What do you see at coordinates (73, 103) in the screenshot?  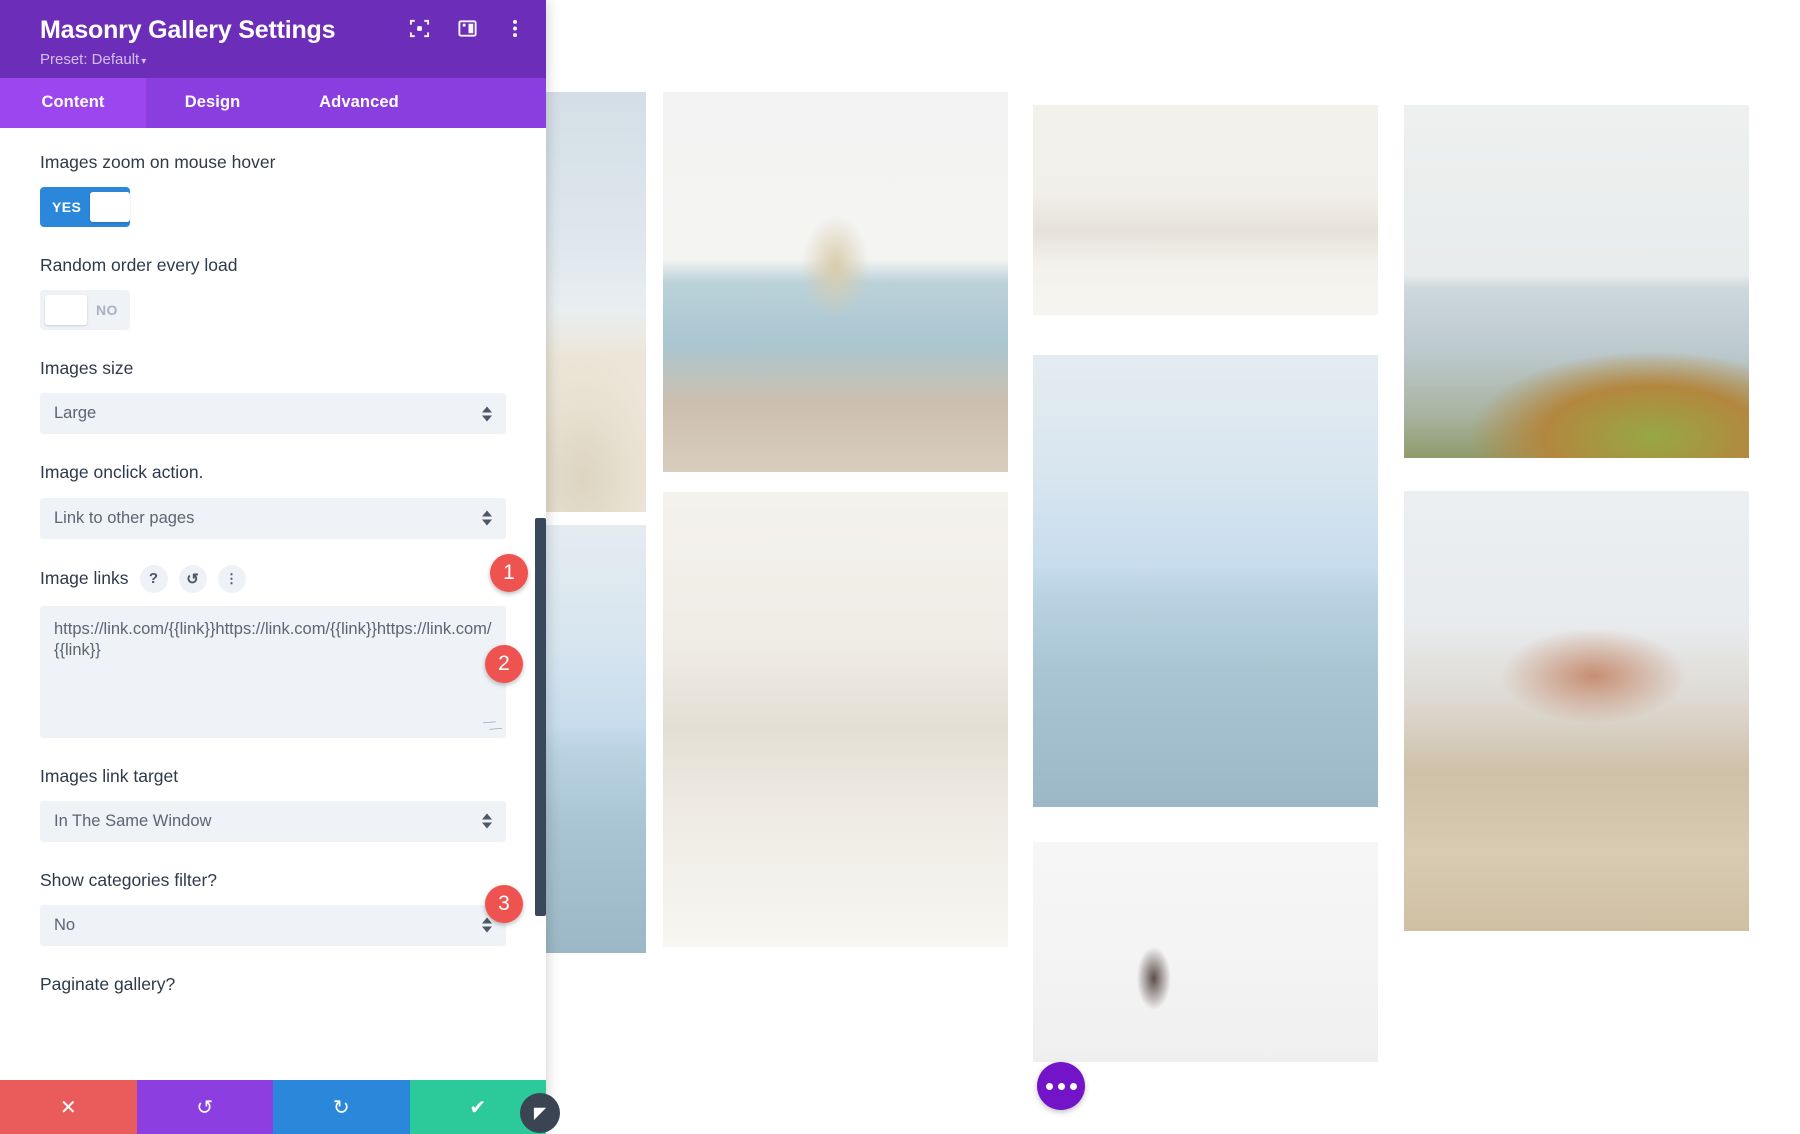 I see `tab-content: Content` at bounding box center [73, 103].